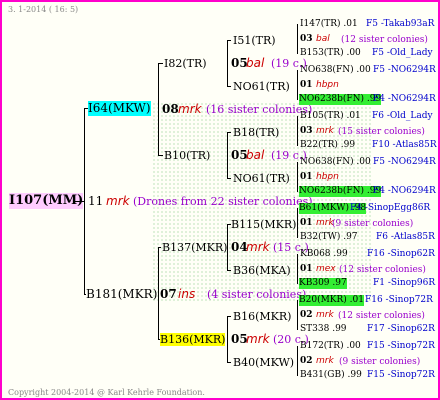  I want to click on g3-queen: B36(MKA), so click(262, 270).